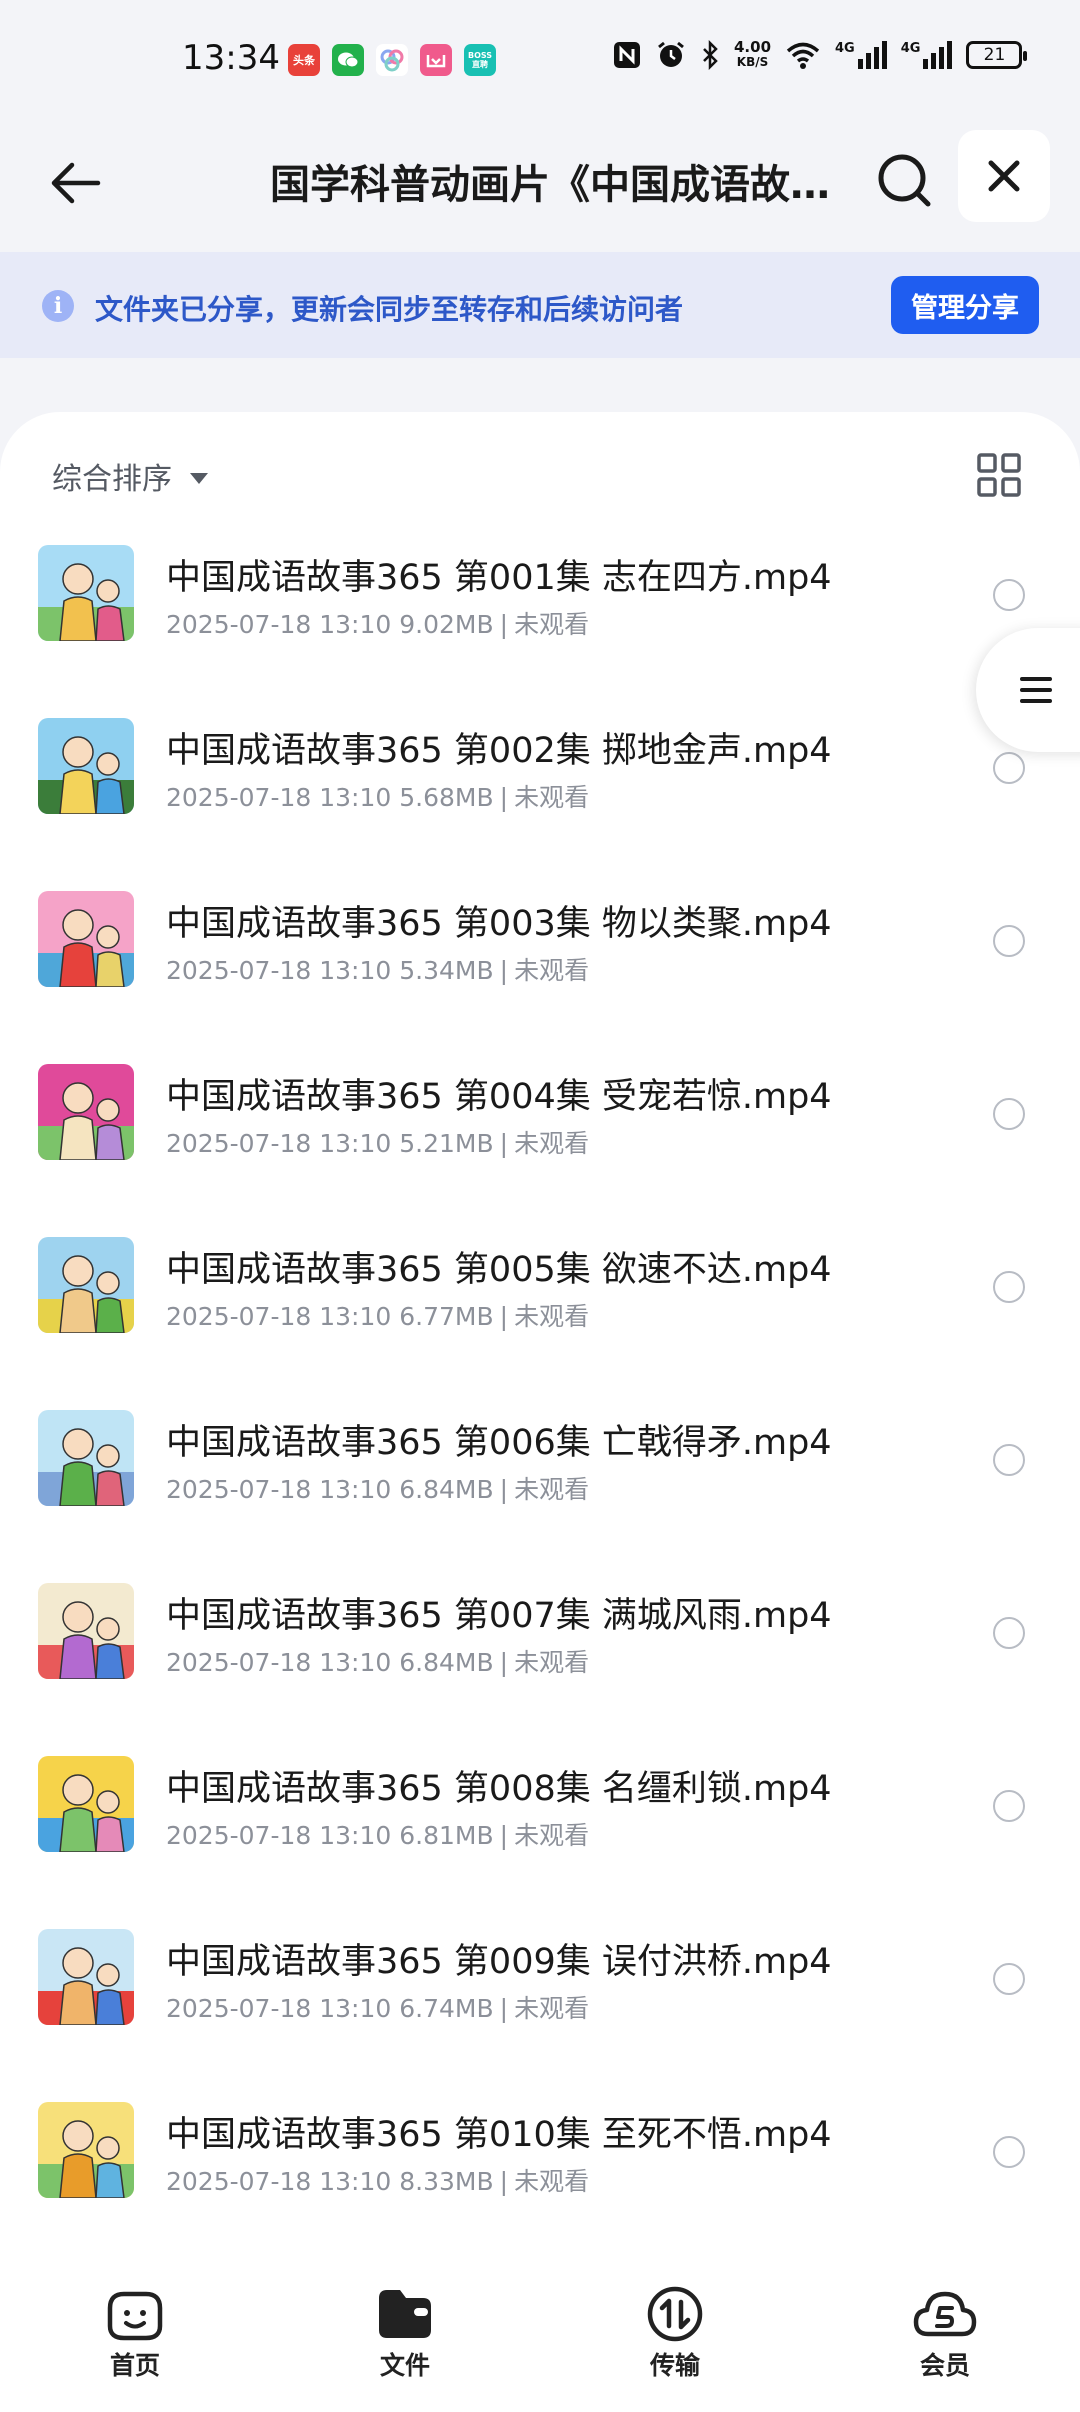 The height and width of the screenshot is (2412, 1080). Describe the element at coordinates (1036, 690) in the screenshot. I see `menu-lines-icon` at that location.